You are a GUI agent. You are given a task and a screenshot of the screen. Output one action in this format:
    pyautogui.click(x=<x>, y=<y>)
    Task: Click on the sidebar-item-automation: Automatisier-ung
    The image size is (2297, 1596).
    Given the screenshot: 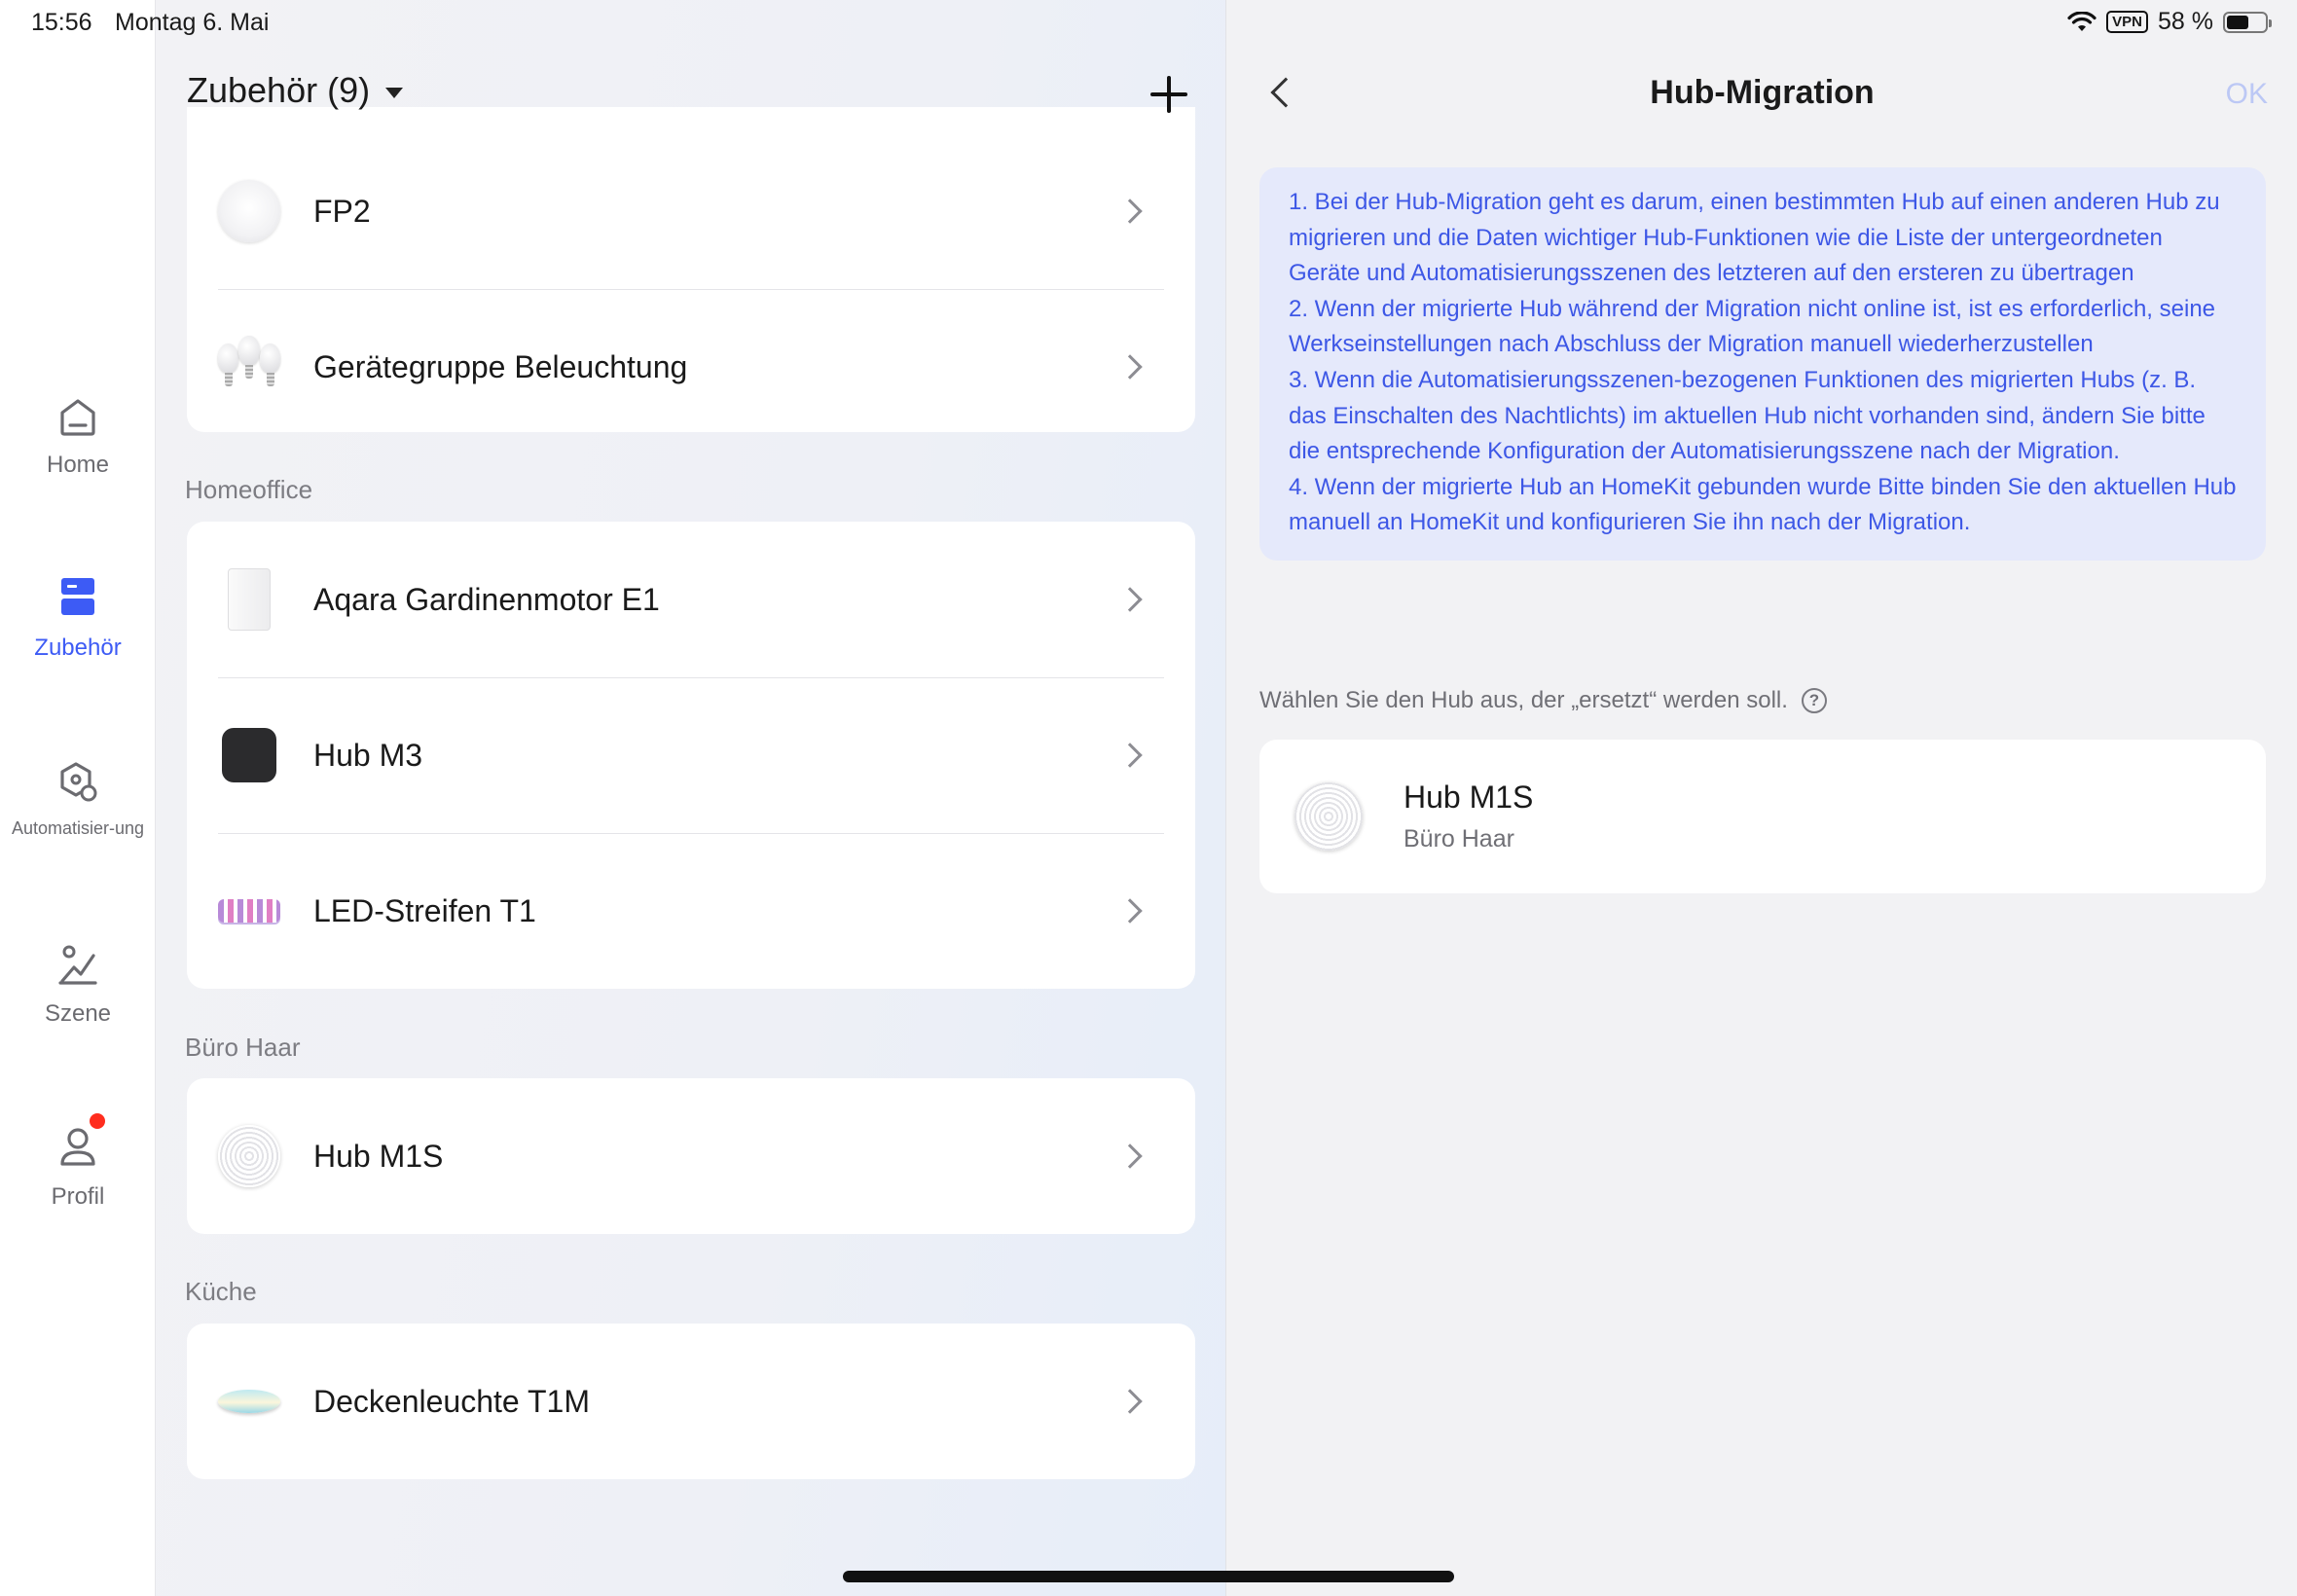 What is the action you would take?
    pyautogui.click(x=78, y=796)
    